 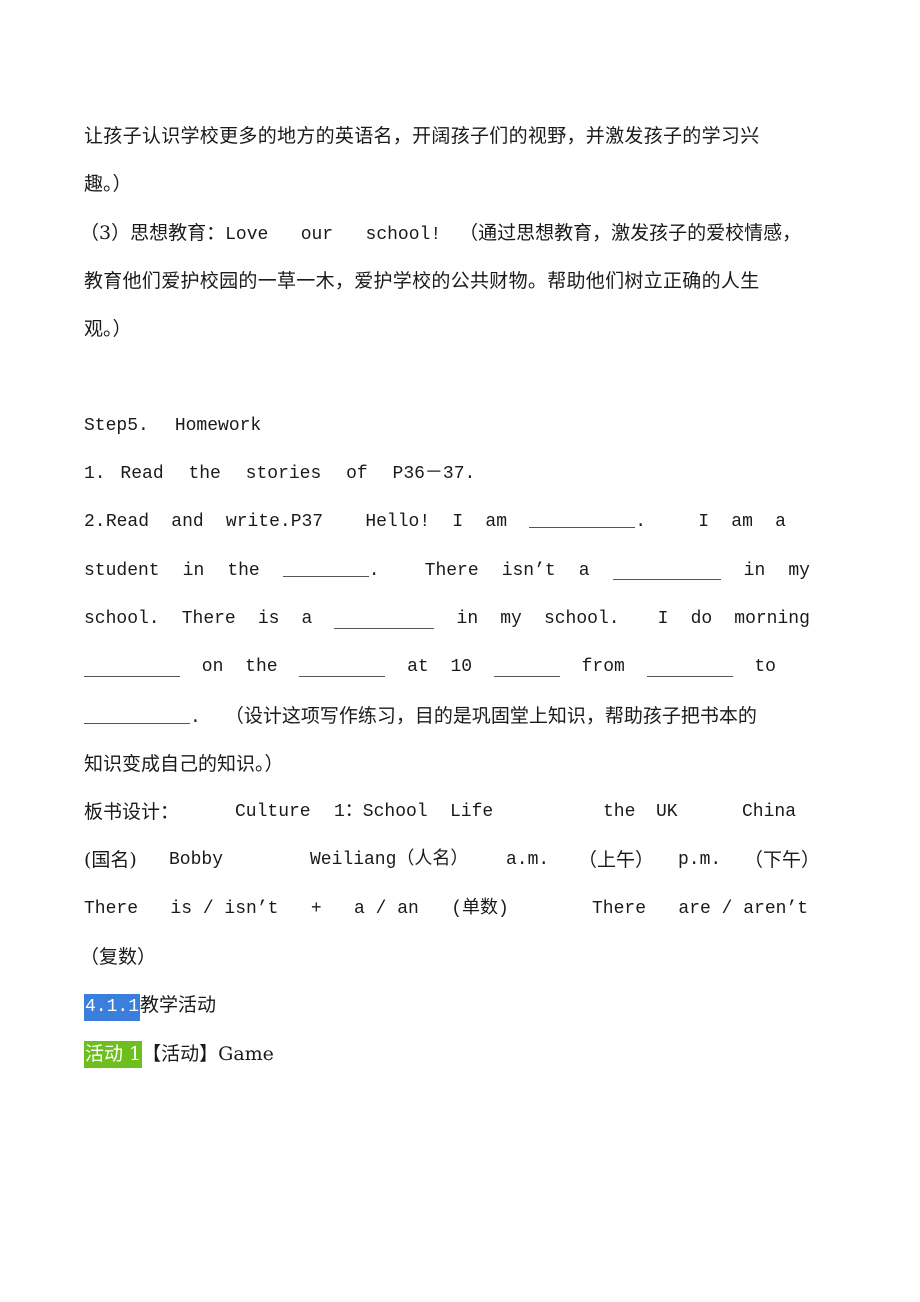 What do you see at coordinates (772, 618) in the screenshot?
I see `word: morning` at bounding box center [772, 618].